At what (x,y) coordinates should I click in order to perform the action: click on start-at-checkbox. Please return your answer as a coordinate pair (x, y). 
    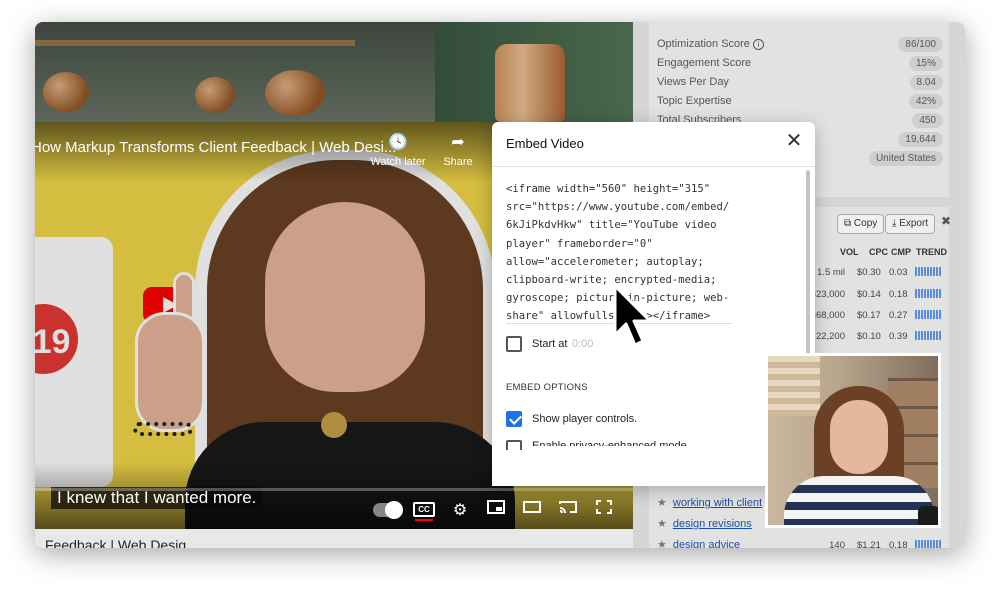
    Looking at the image, I should click on (514, 344).